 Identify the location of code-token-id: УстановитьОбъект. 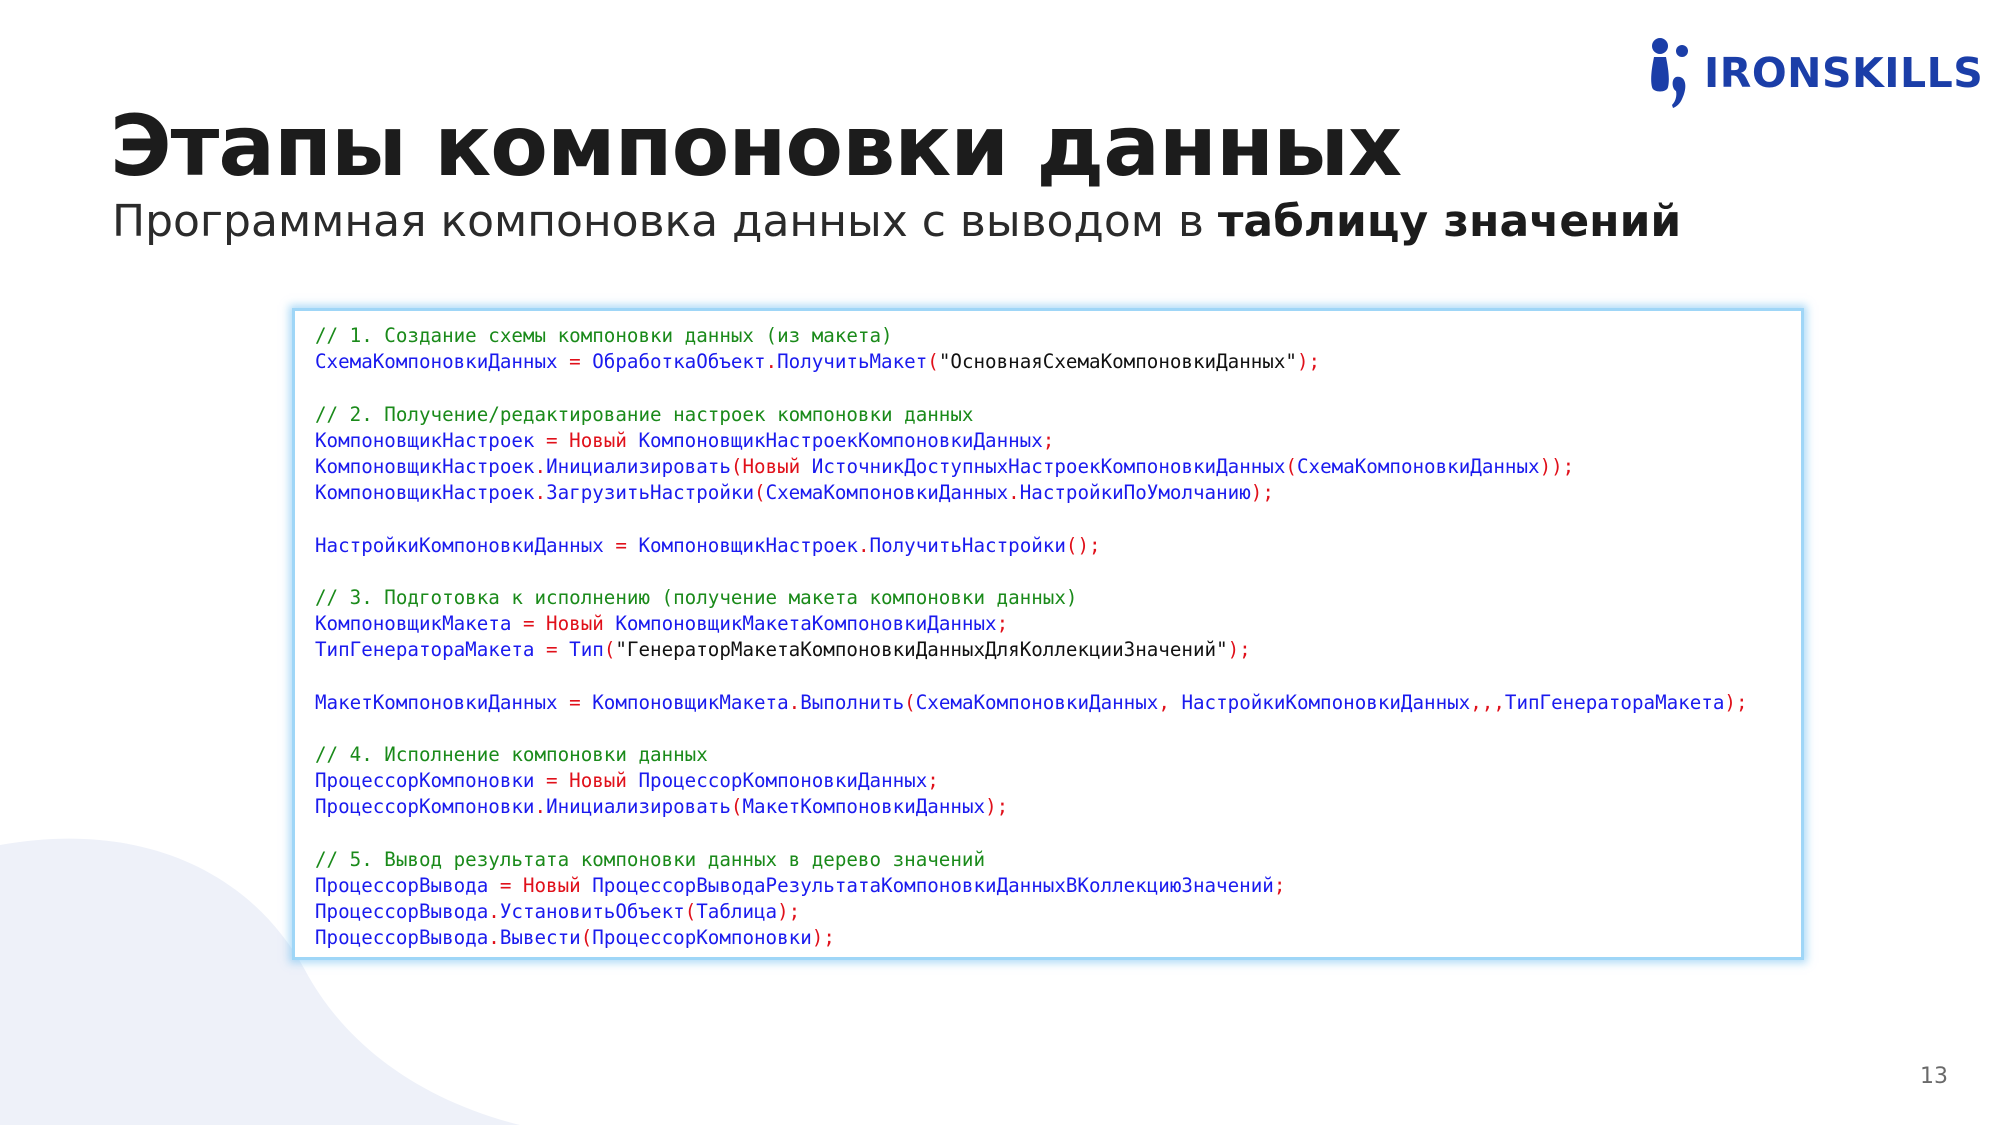
(592, 912).